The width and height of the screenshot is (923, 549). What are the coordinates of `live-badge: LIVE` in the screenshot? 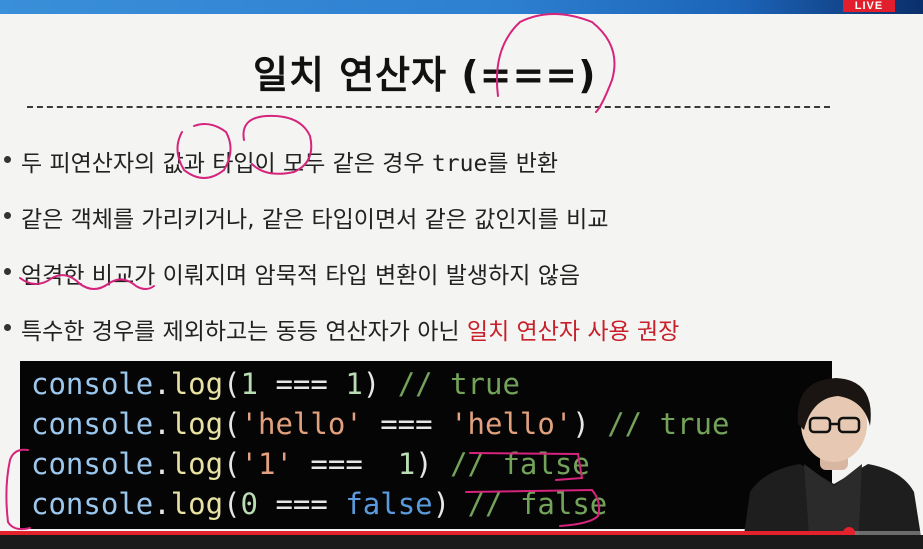 It's located at (869, 6).